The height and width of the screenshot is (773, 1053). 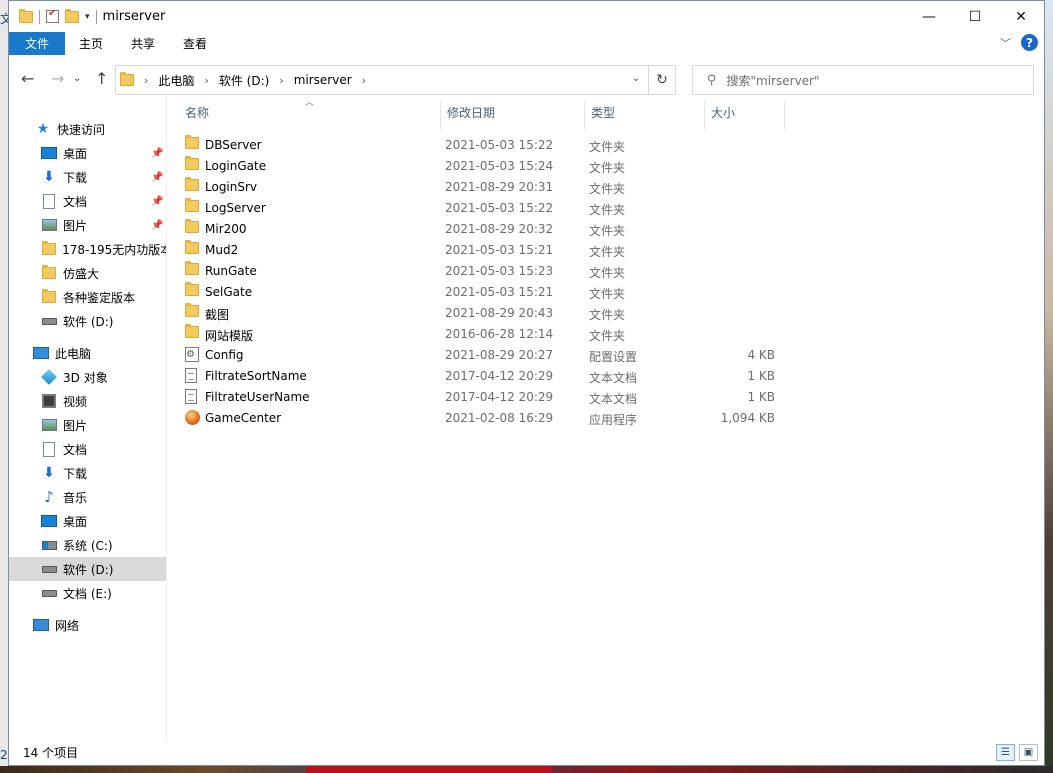 I want to click on table-row: GameCenter 2021-02-08 16:29 应用程序 1,094 KB, so click(x=477, y=417).